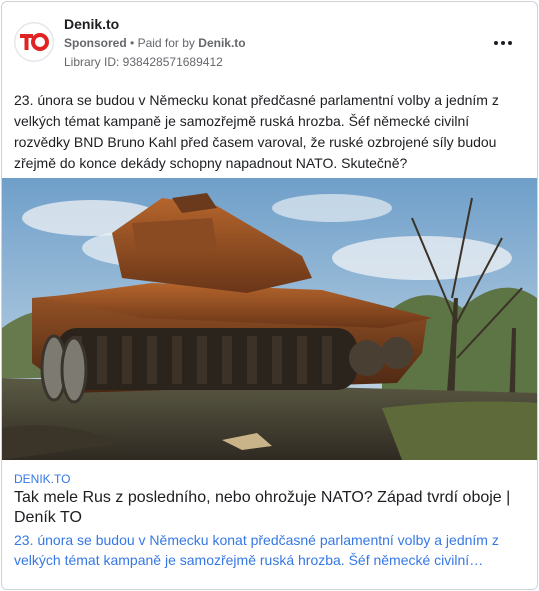 The width and height of the screenshot is (539, 591). I want to click on page-avatar, so click(34, 42).